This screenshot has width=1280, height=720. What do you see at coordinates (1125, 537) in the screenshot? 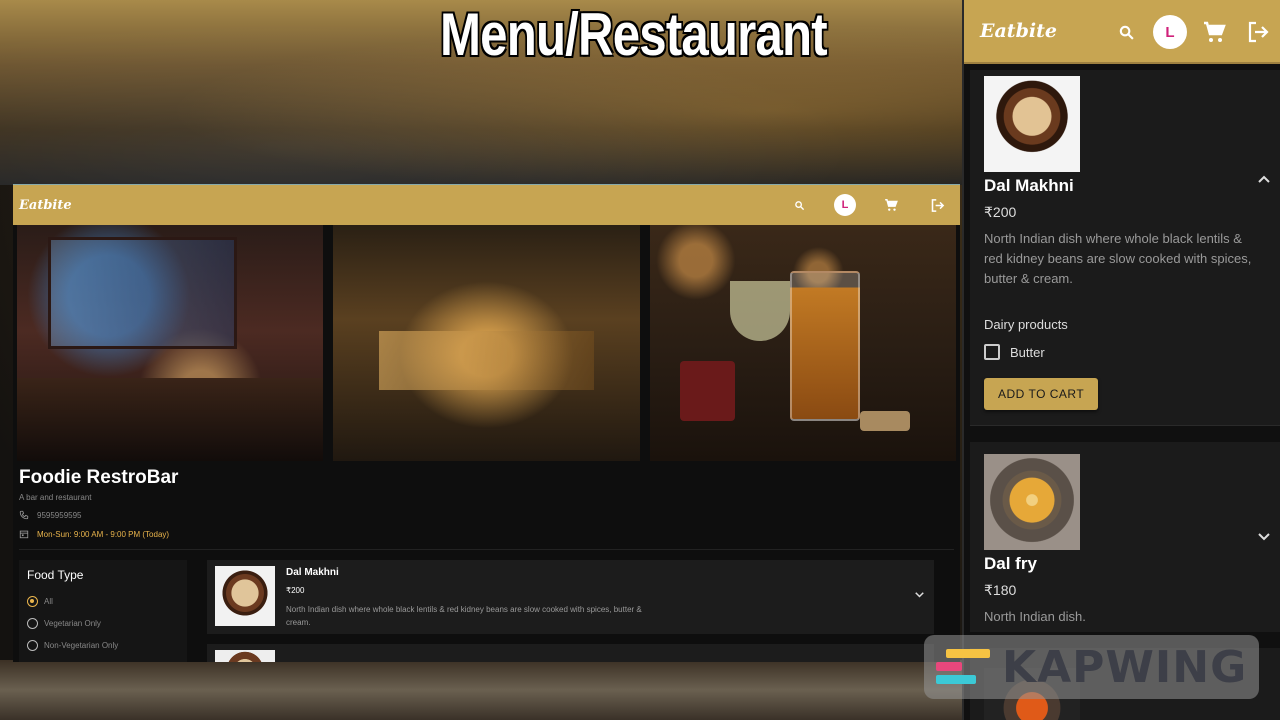
I see `menu-item-card: Dal fry ₹180 North Indian dish.` at bounding box center [1125, 537].